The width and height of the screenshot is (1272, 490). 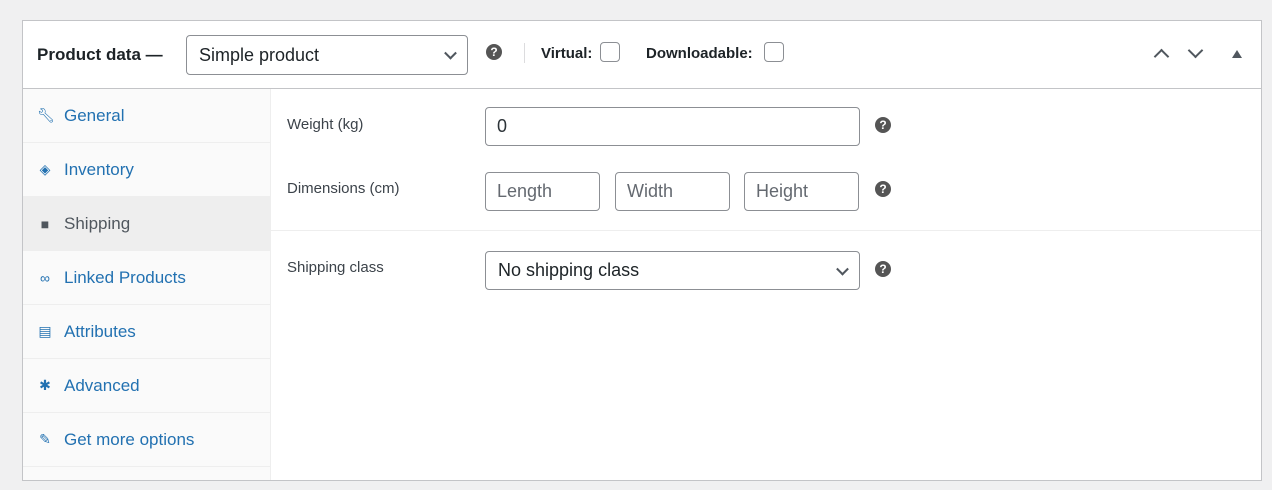 What do you see at coordinates (45, 385) in the screenshot?
I see `gear-icon: ✱` at bounding box center [45, 385].